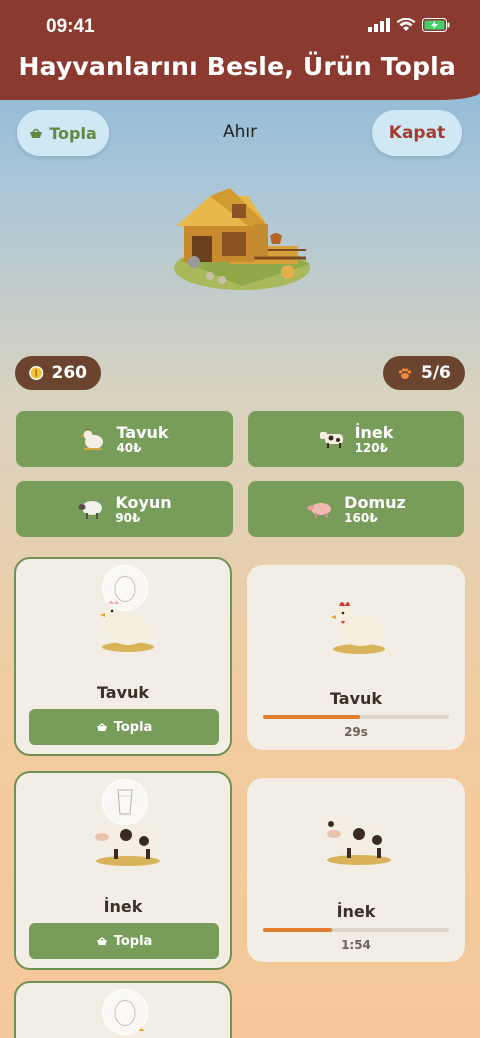 The width and height of the screenshot is (480, 1038). I want to click on shop-item-price: 160₺, so click(361, 517).